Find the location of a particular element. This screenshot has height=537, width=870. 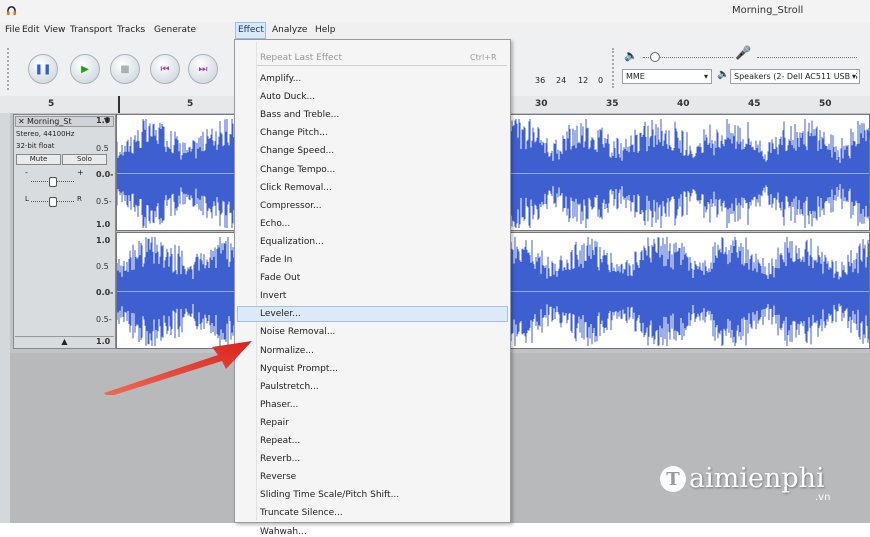

recording-volume-slider is located at coordinates (807, 58).